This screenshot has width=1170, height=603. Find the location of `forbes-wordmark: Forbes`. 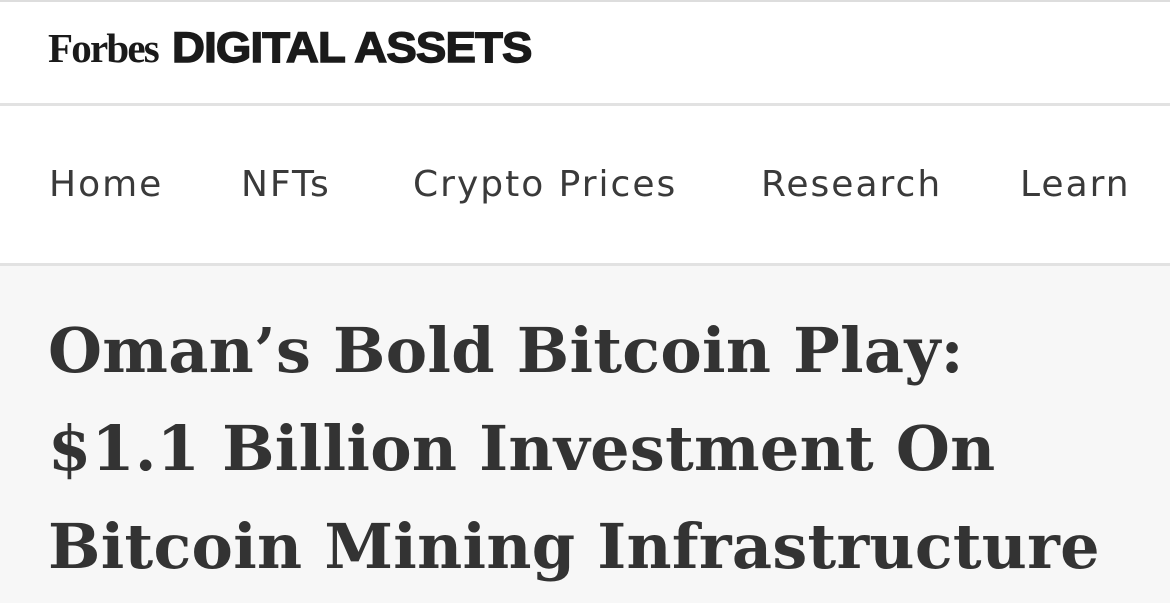

forbes-wordmark: Forbes is located at coordinates (104, 48).